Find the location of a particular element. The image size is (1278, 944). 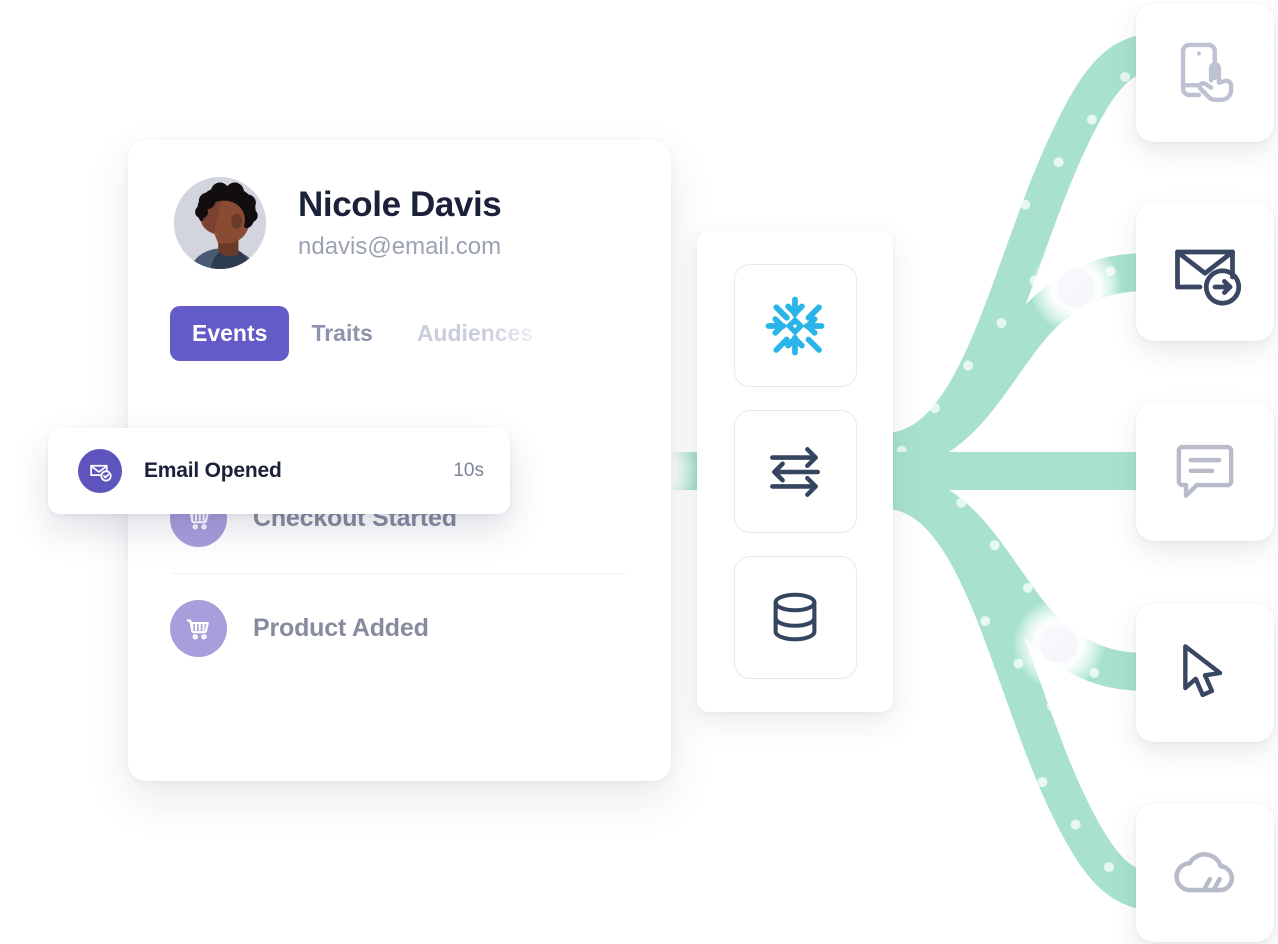

hub-tile-database is located at coordinates (795, 617).